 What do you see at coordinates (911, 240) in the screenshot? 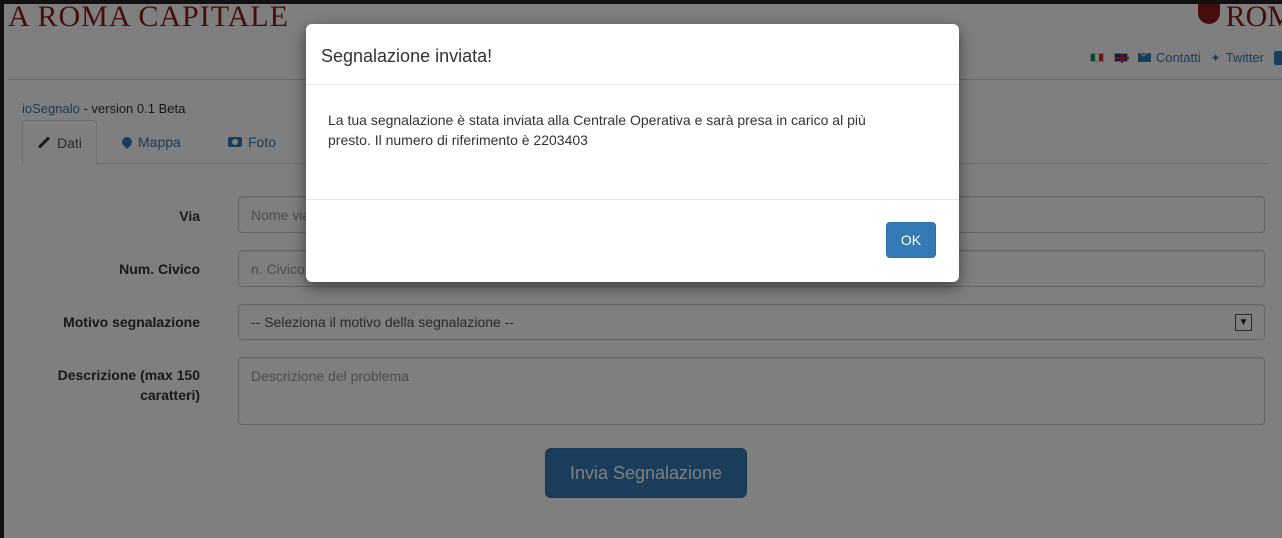
I see `ok-button: OK` at bounding box center [911, 240].